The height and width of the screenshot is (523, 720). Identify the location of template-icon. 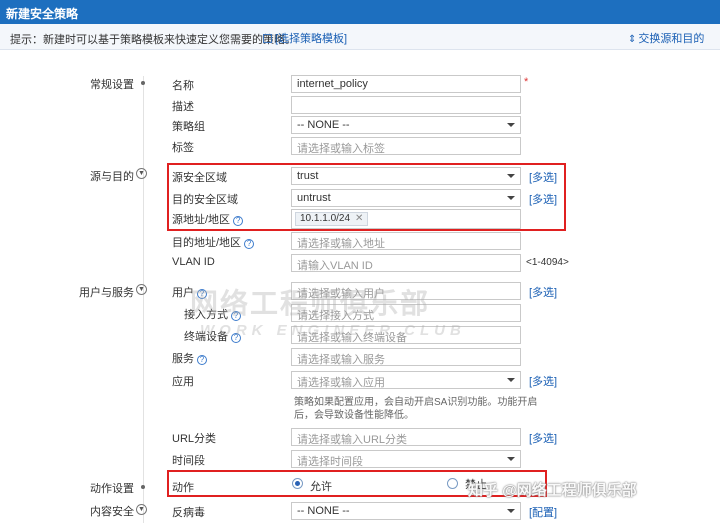
(267, 38).